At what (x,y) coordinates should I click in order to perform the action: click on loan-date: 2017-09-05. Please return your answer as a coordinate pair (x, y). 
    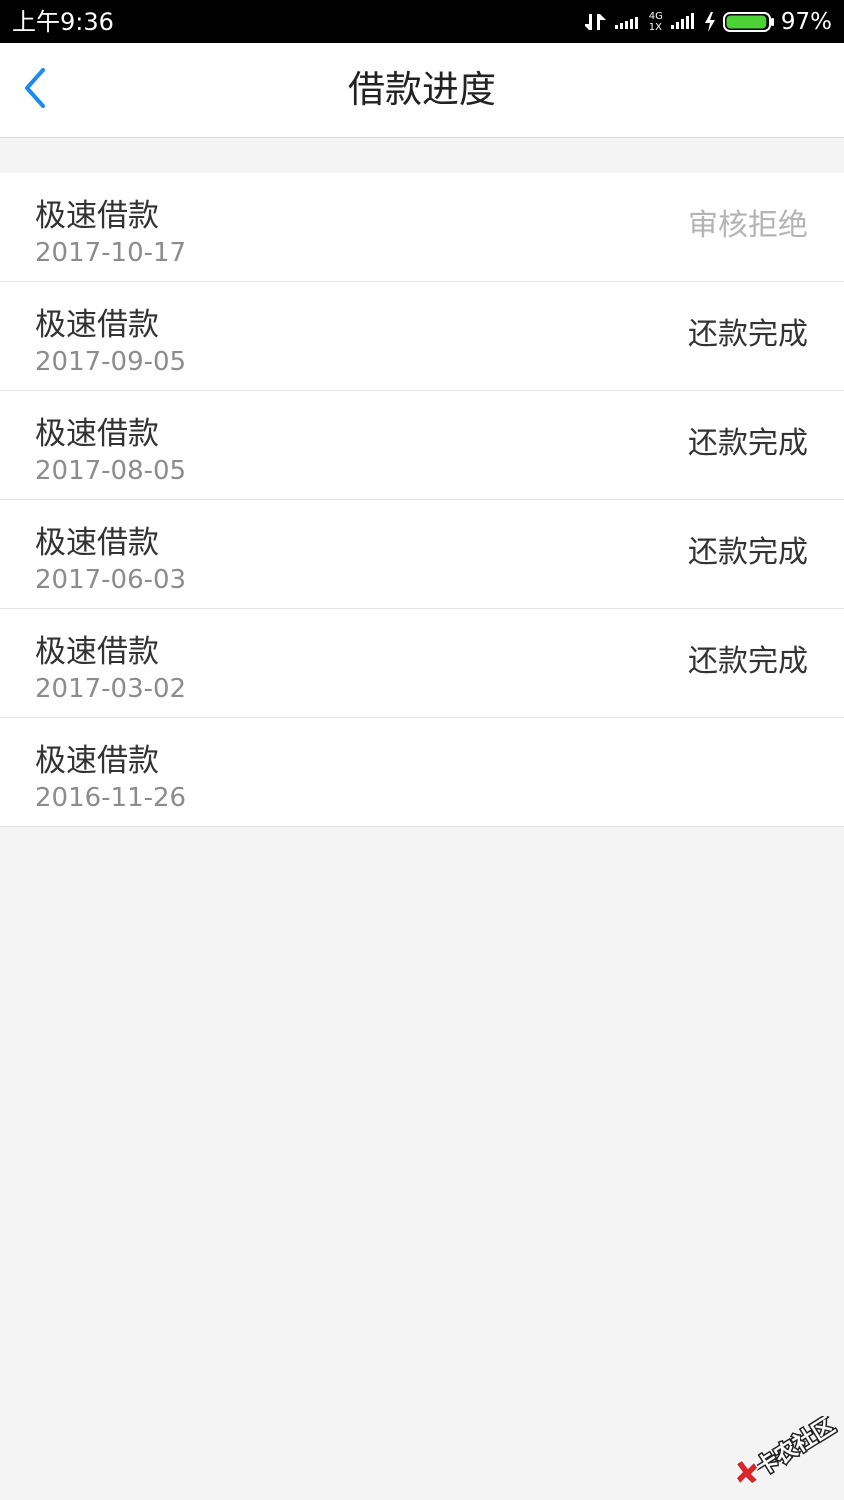
    Looking at the image, I should click on (111, 362).